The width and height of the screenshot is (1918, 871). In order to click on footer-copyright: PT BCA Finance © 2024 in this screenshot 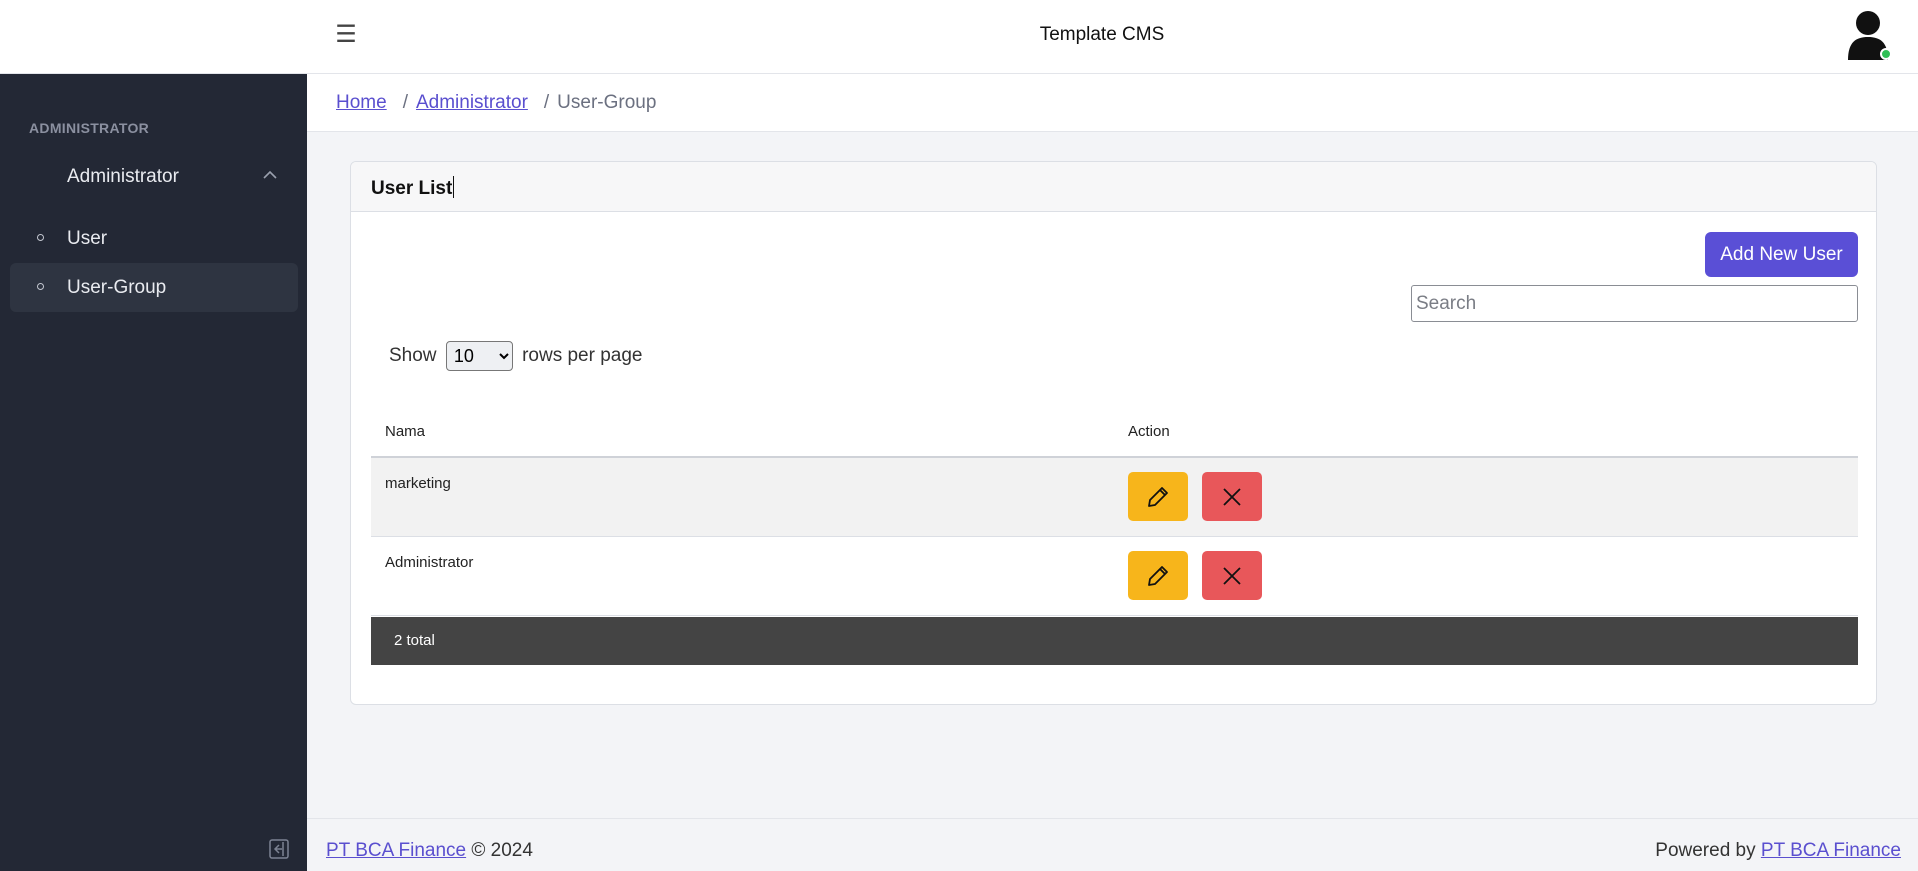, I will do `click(429, 851)`.